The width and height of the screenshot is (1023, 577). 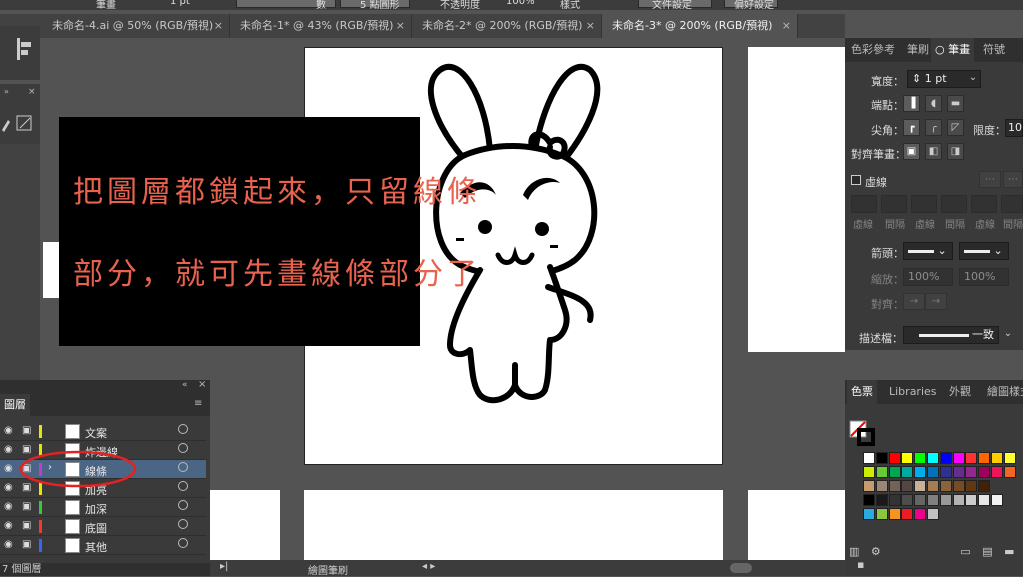 I want to click on projecting-cap-icon: ▬, so click(x=955, y=103).